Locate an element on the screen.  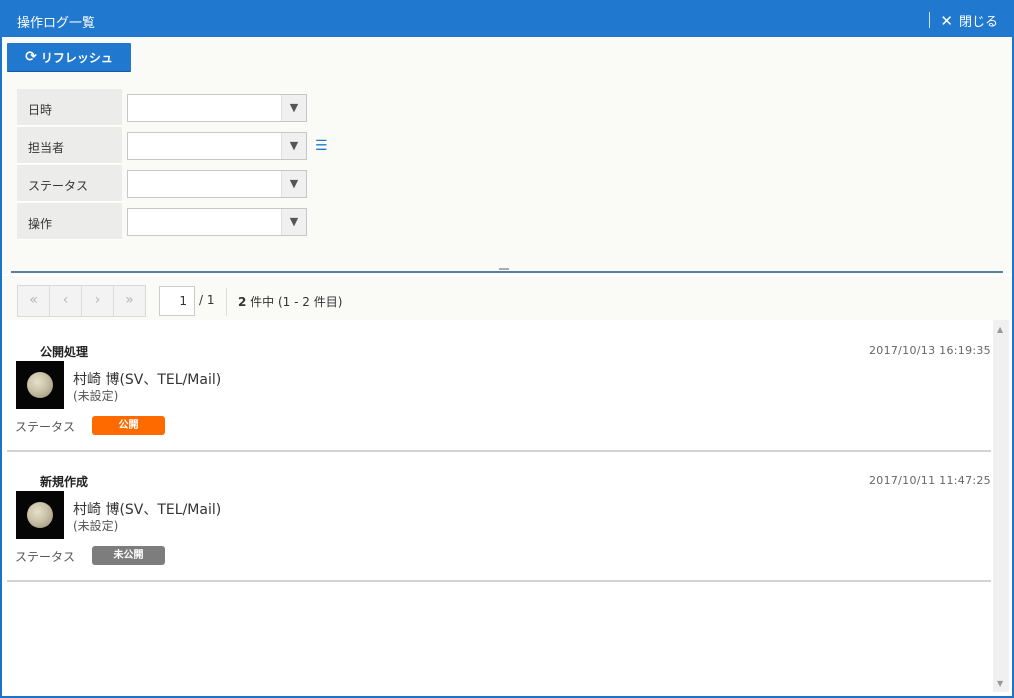
filter-label: 操作 is located at coordinates (69, 221).